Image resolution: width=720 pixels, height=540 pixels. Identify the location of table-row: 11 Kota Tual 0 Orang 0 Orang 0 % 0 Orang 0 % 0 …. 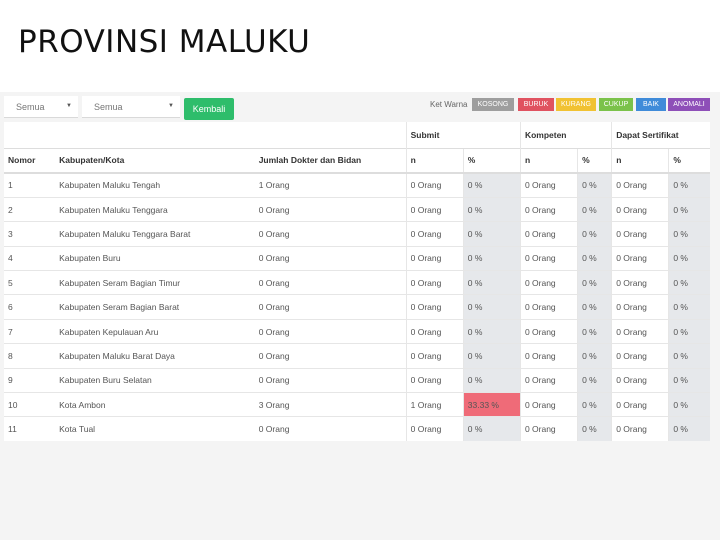
(357, 429).